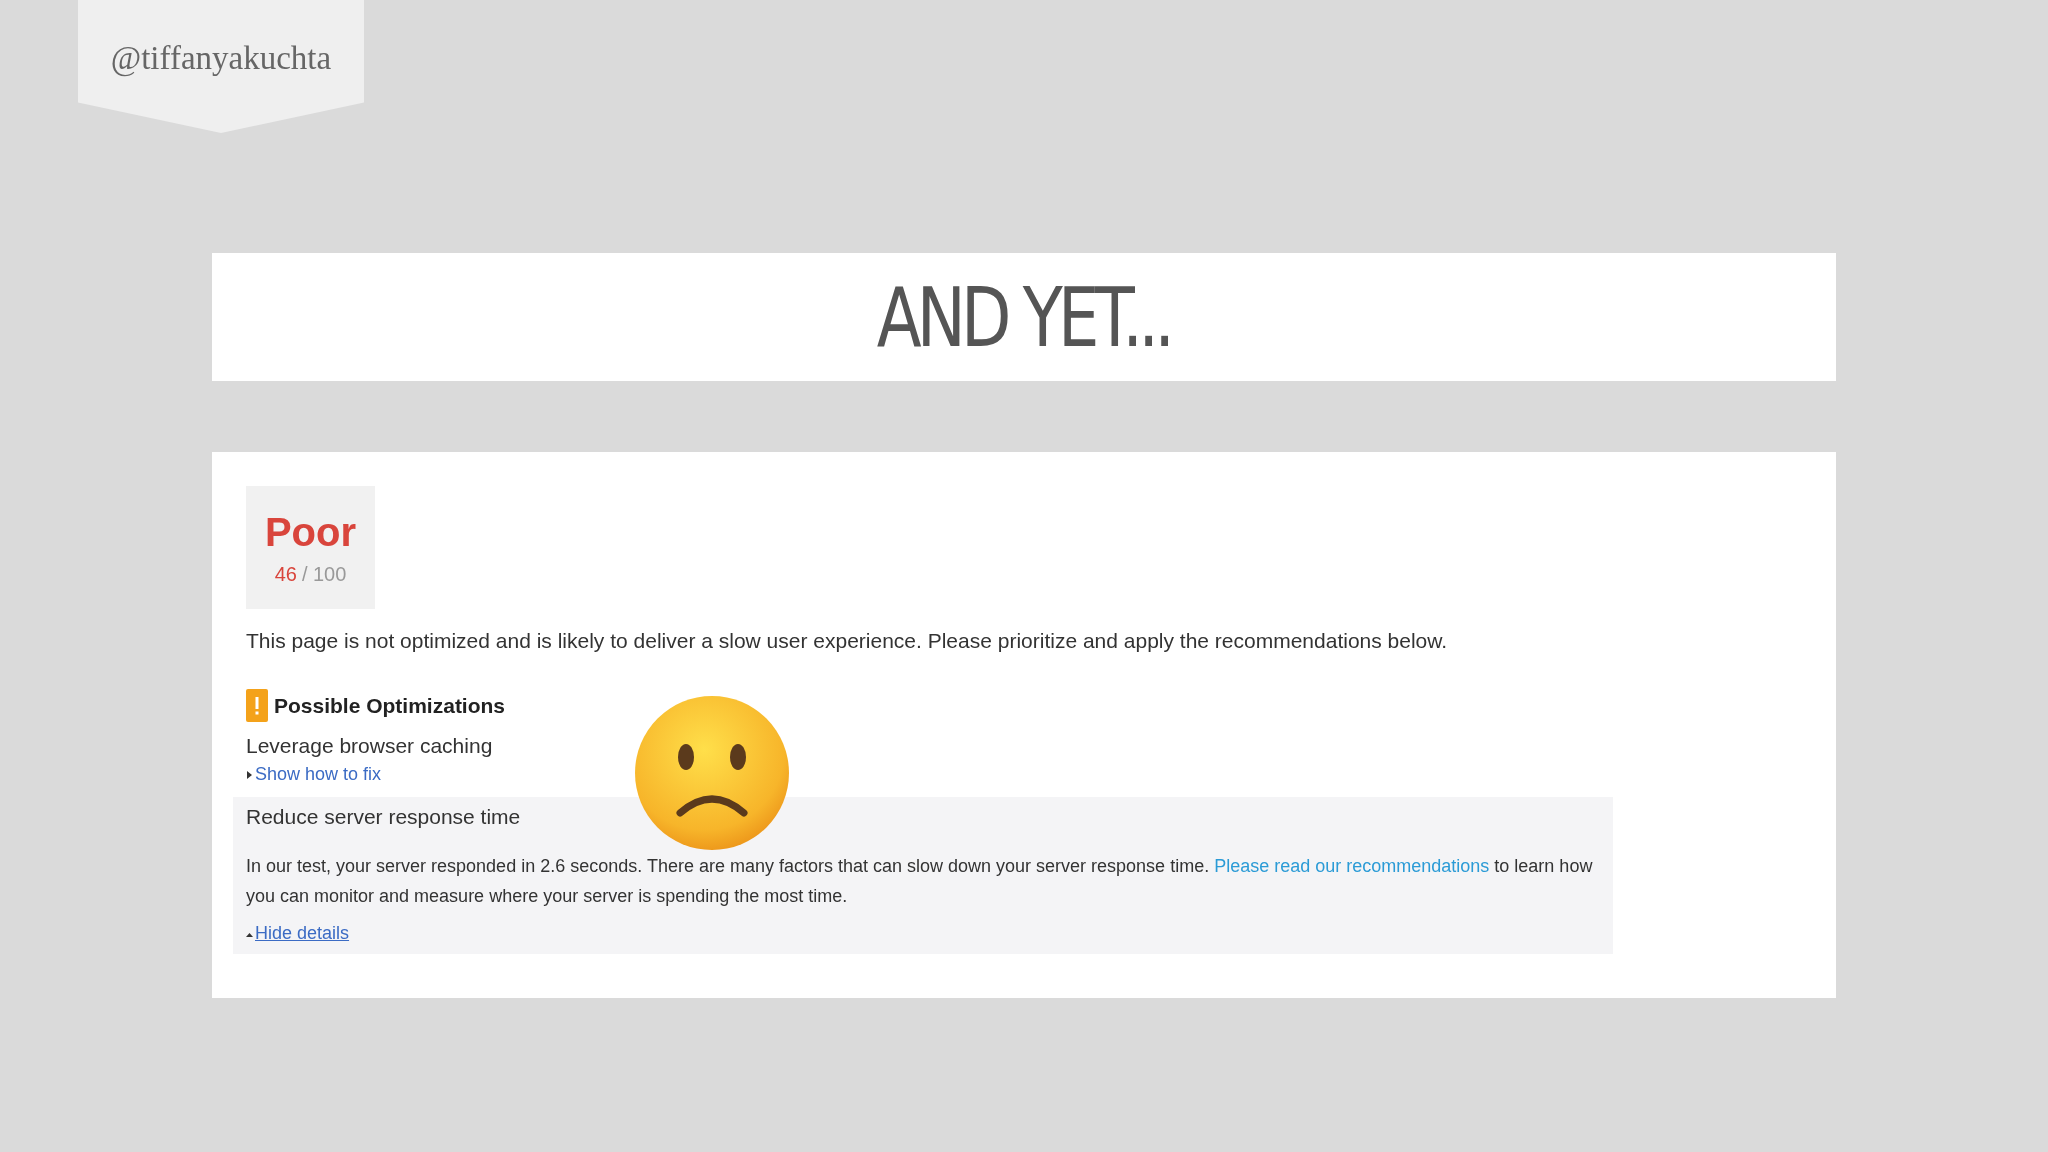  What do you see at coordinates (847, 641) in the screenshot?
I see `summary-text: This page is not optimized and is likely to deliver a slow user experience. Please prioritize and apply the recommendations below.` at bounding box center [847, 641].